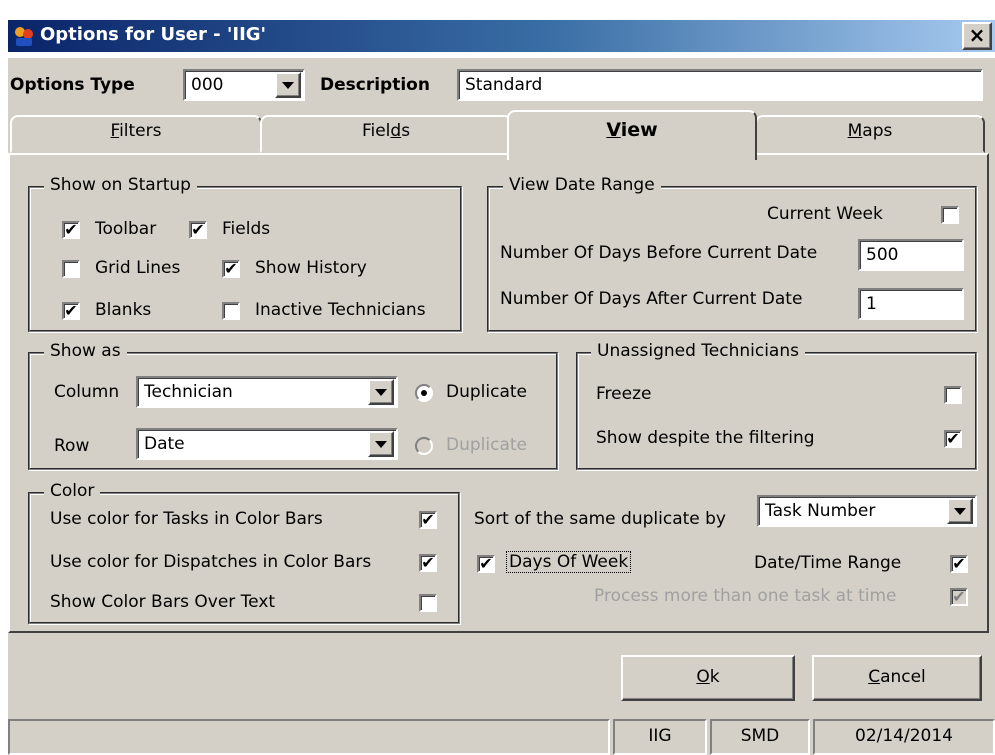 Image resolution: width=995 pixels, height=755 pixels. What do you see at coordinates (825, 214) in the screenshot?
I see `current-week-label: Current Week` at bounding box center [825, 214].